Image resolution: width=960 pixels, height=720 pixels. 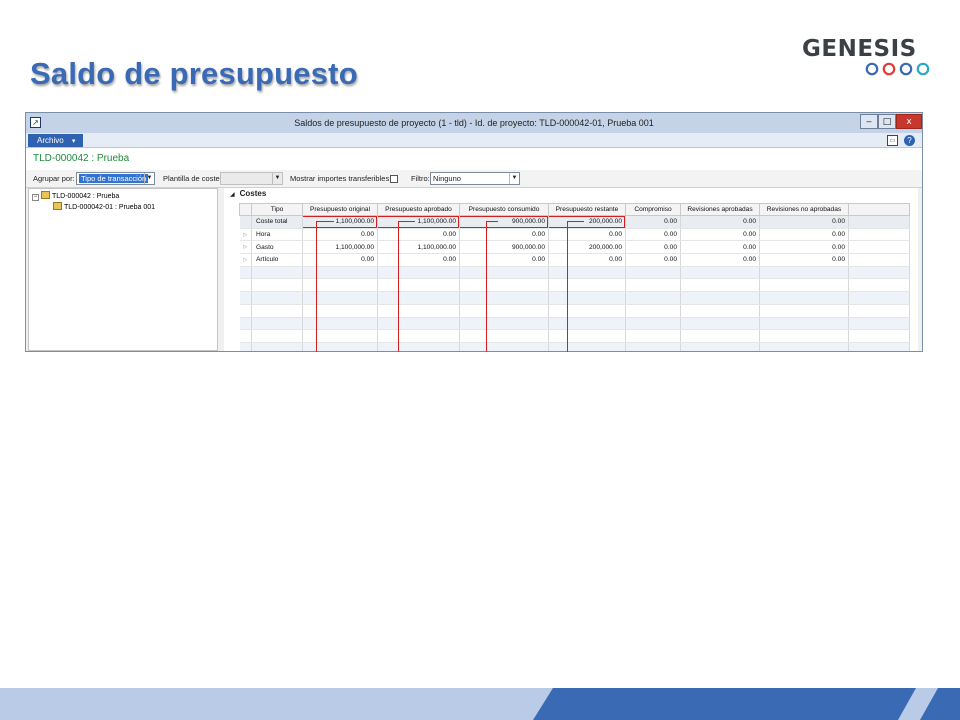 I want to click on tipo-cell: Coste total, so click(x=277, y=222).